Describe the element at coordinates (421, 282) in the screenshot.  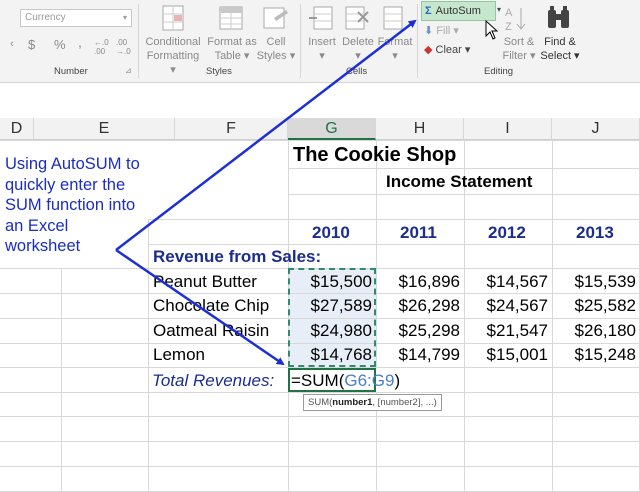
I see `table-cell: $16,896` at that location.